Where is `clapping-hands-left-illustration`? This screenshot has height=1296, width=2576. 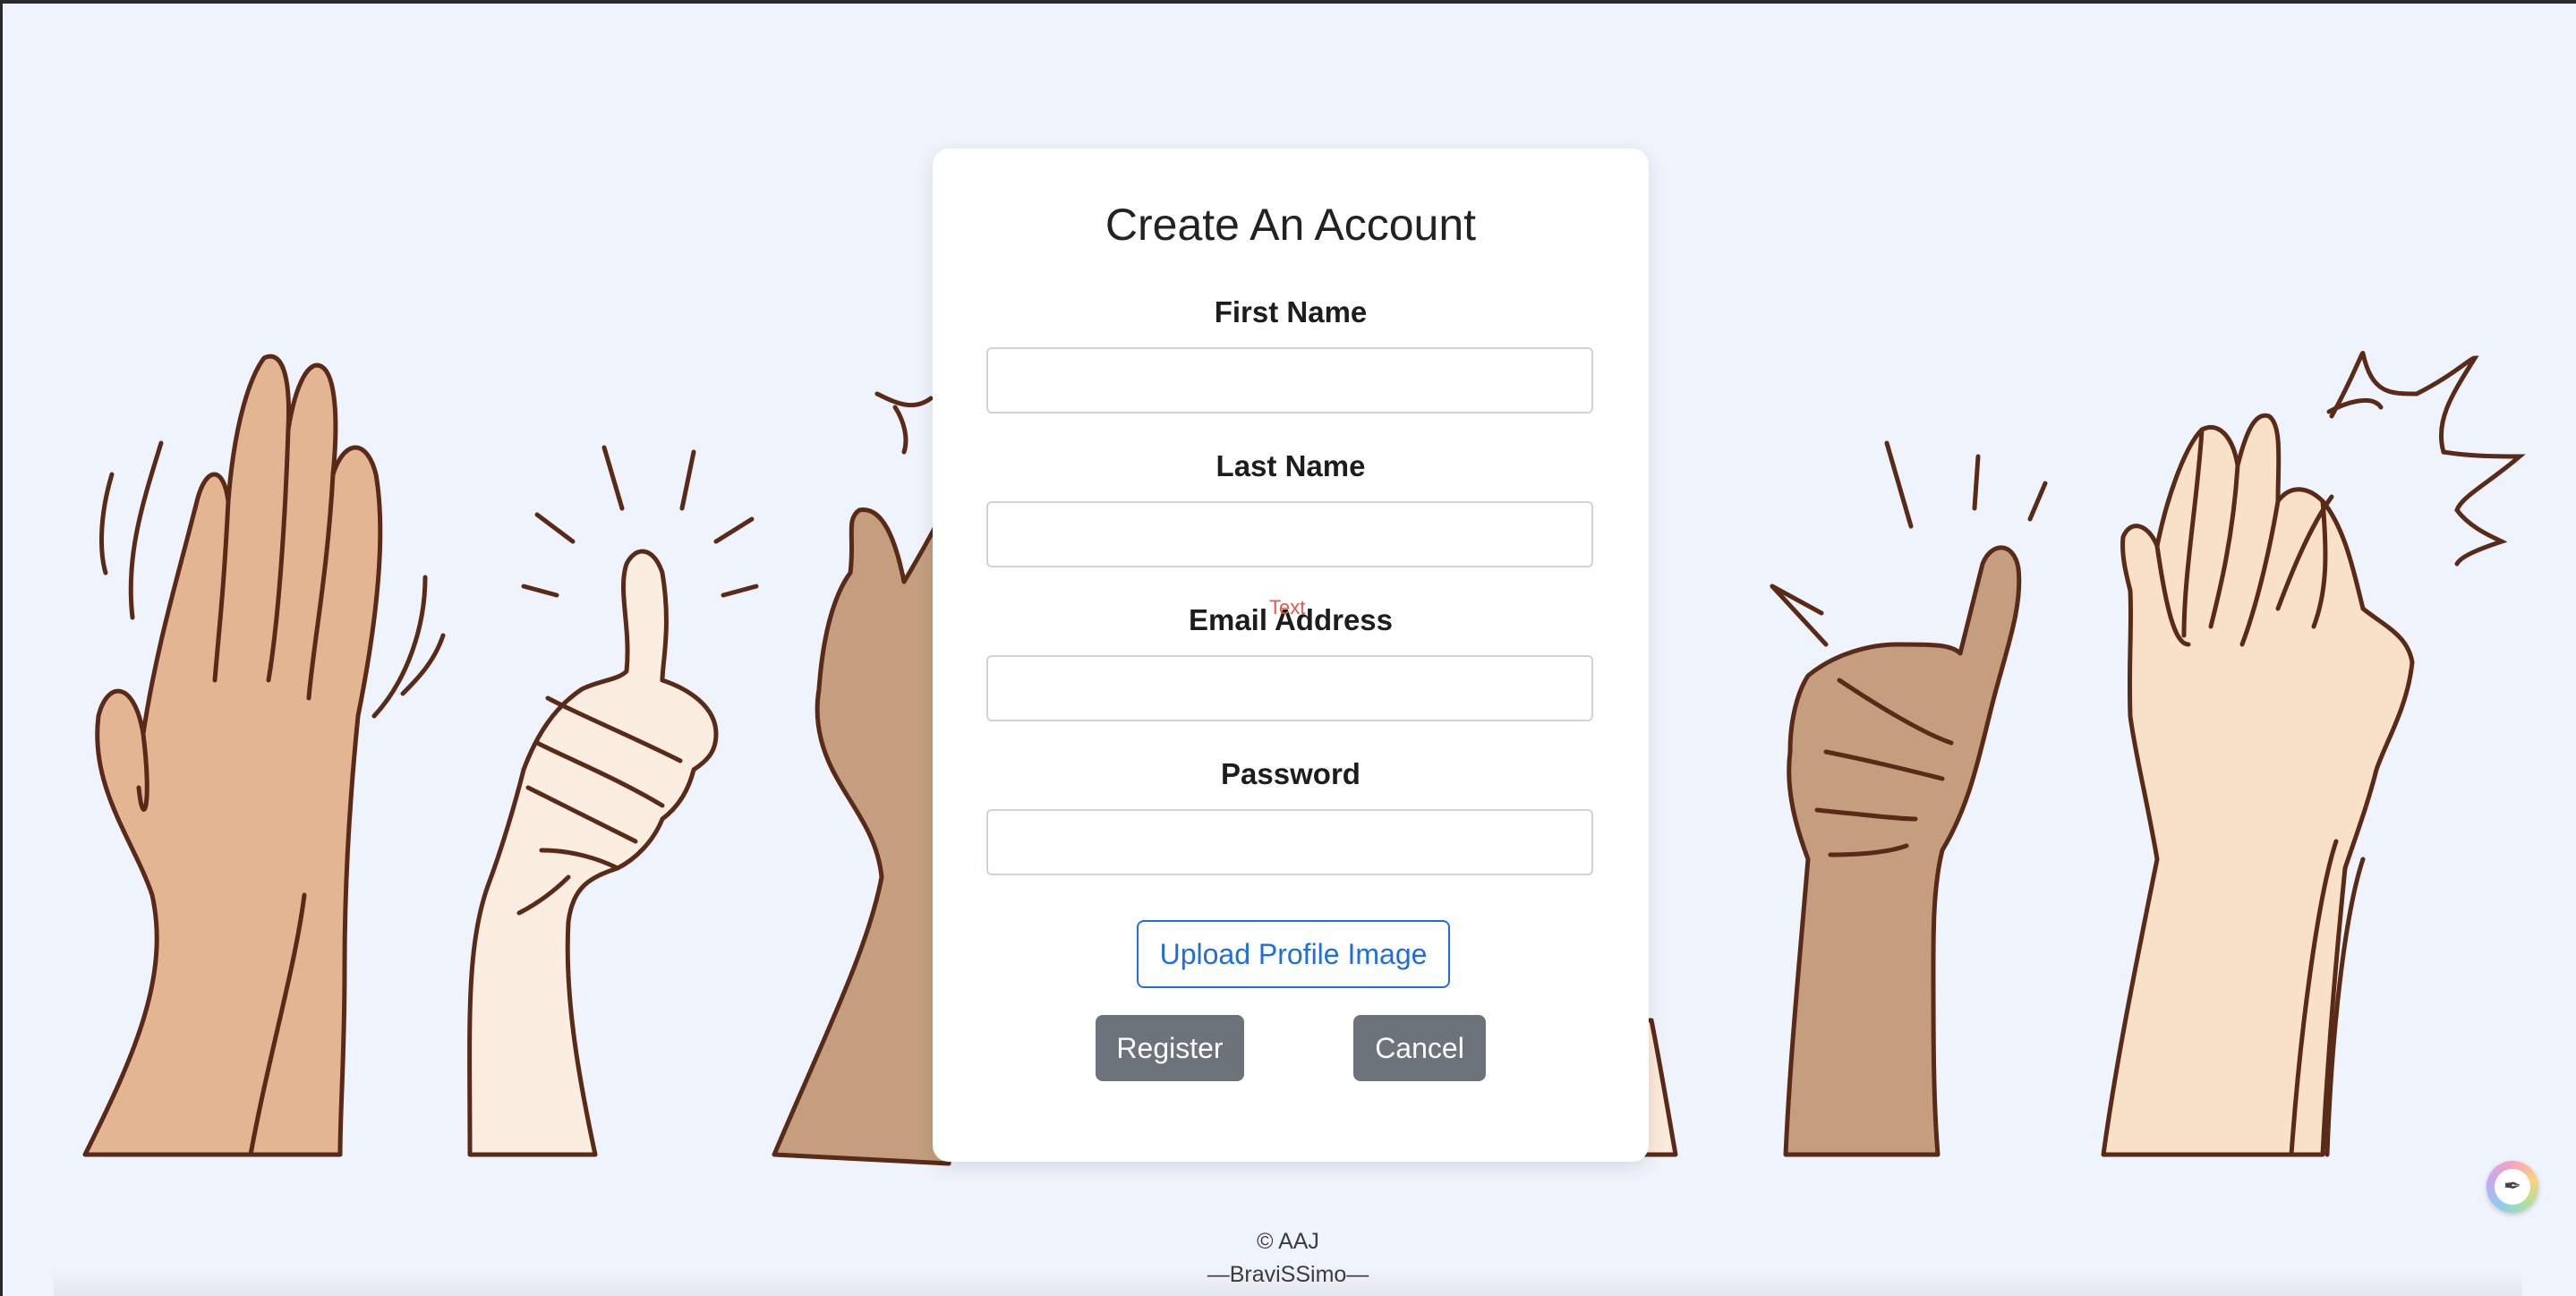
clapping-hands-left-illustration is located at coordinates (264, 756).